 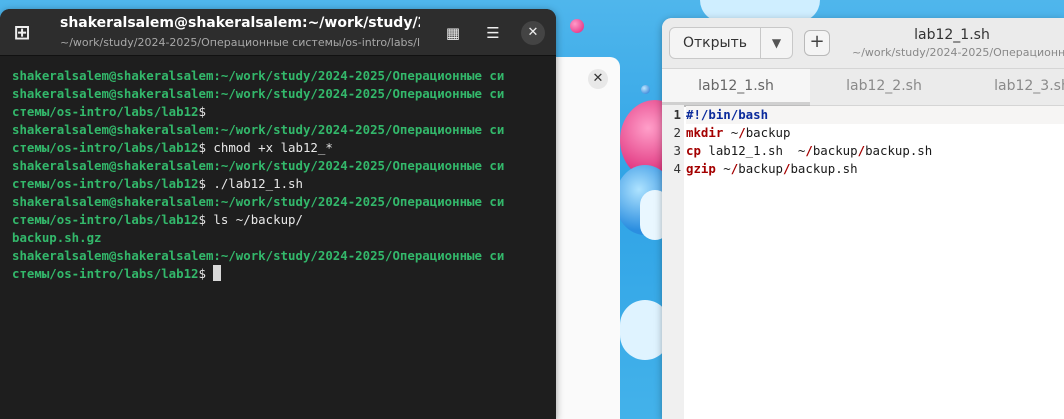 What do you see at coordinates (884, 87) in the screenshot?
I see `tab-lab12-2: lab12_2.sh` at bounding box center [884, 87].